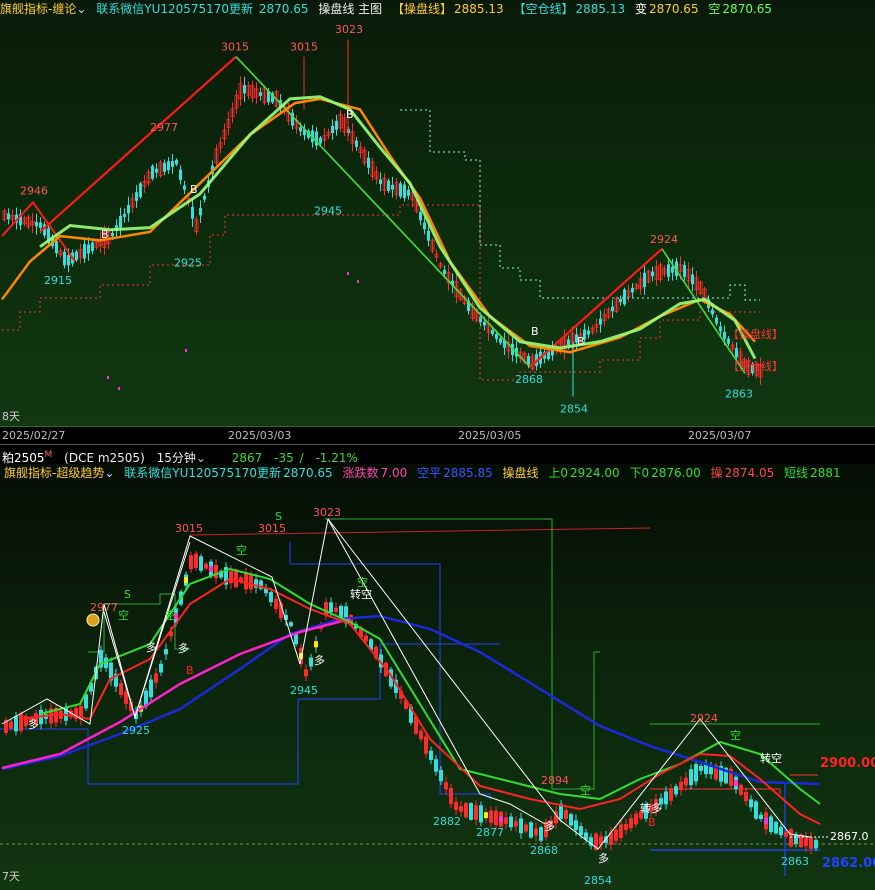 This screenshot has width=875, height=890. What do you see at coordinates (327, 512) in the screenshot?
I see `swing-price-label: 3023` at bounding box center [327, 512].